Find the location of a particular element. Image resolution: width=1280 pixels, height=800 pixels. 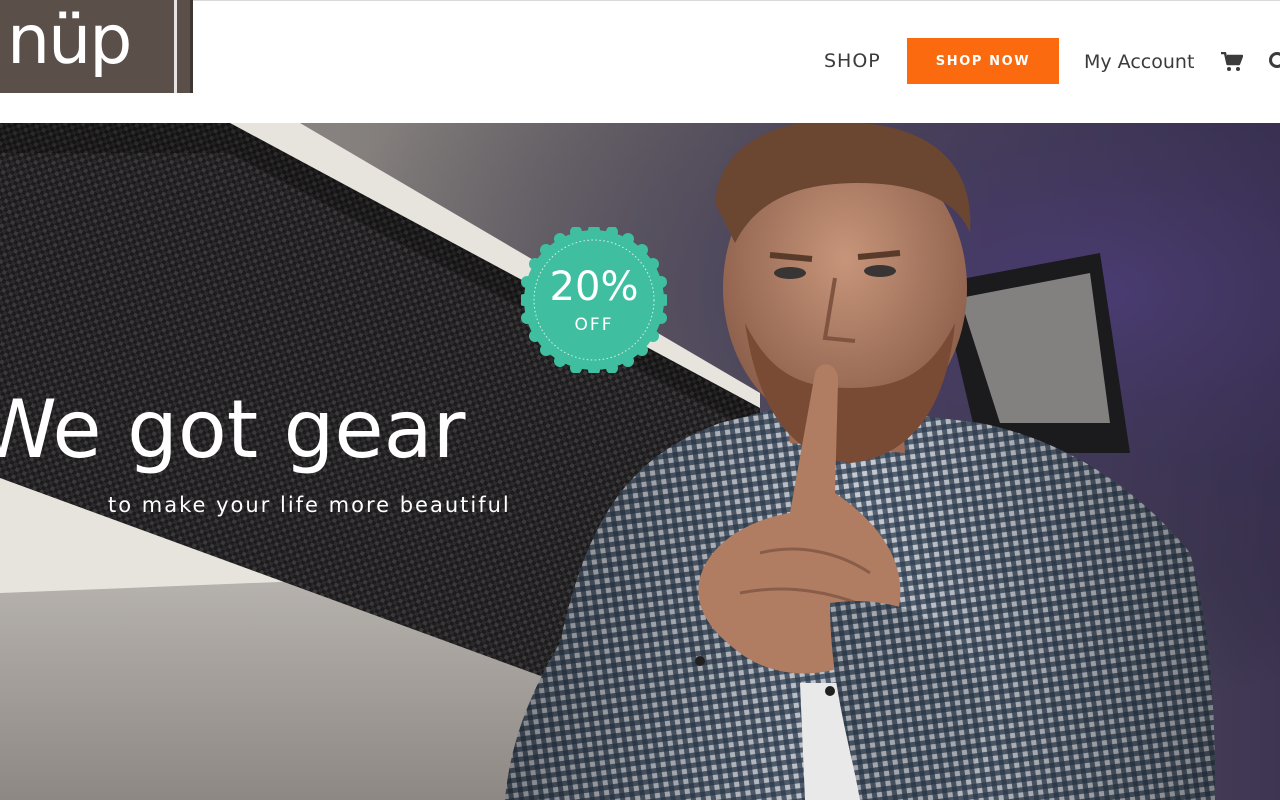

hero-subheadline: to make your life more beautiful is located at coordinates (309, 505).